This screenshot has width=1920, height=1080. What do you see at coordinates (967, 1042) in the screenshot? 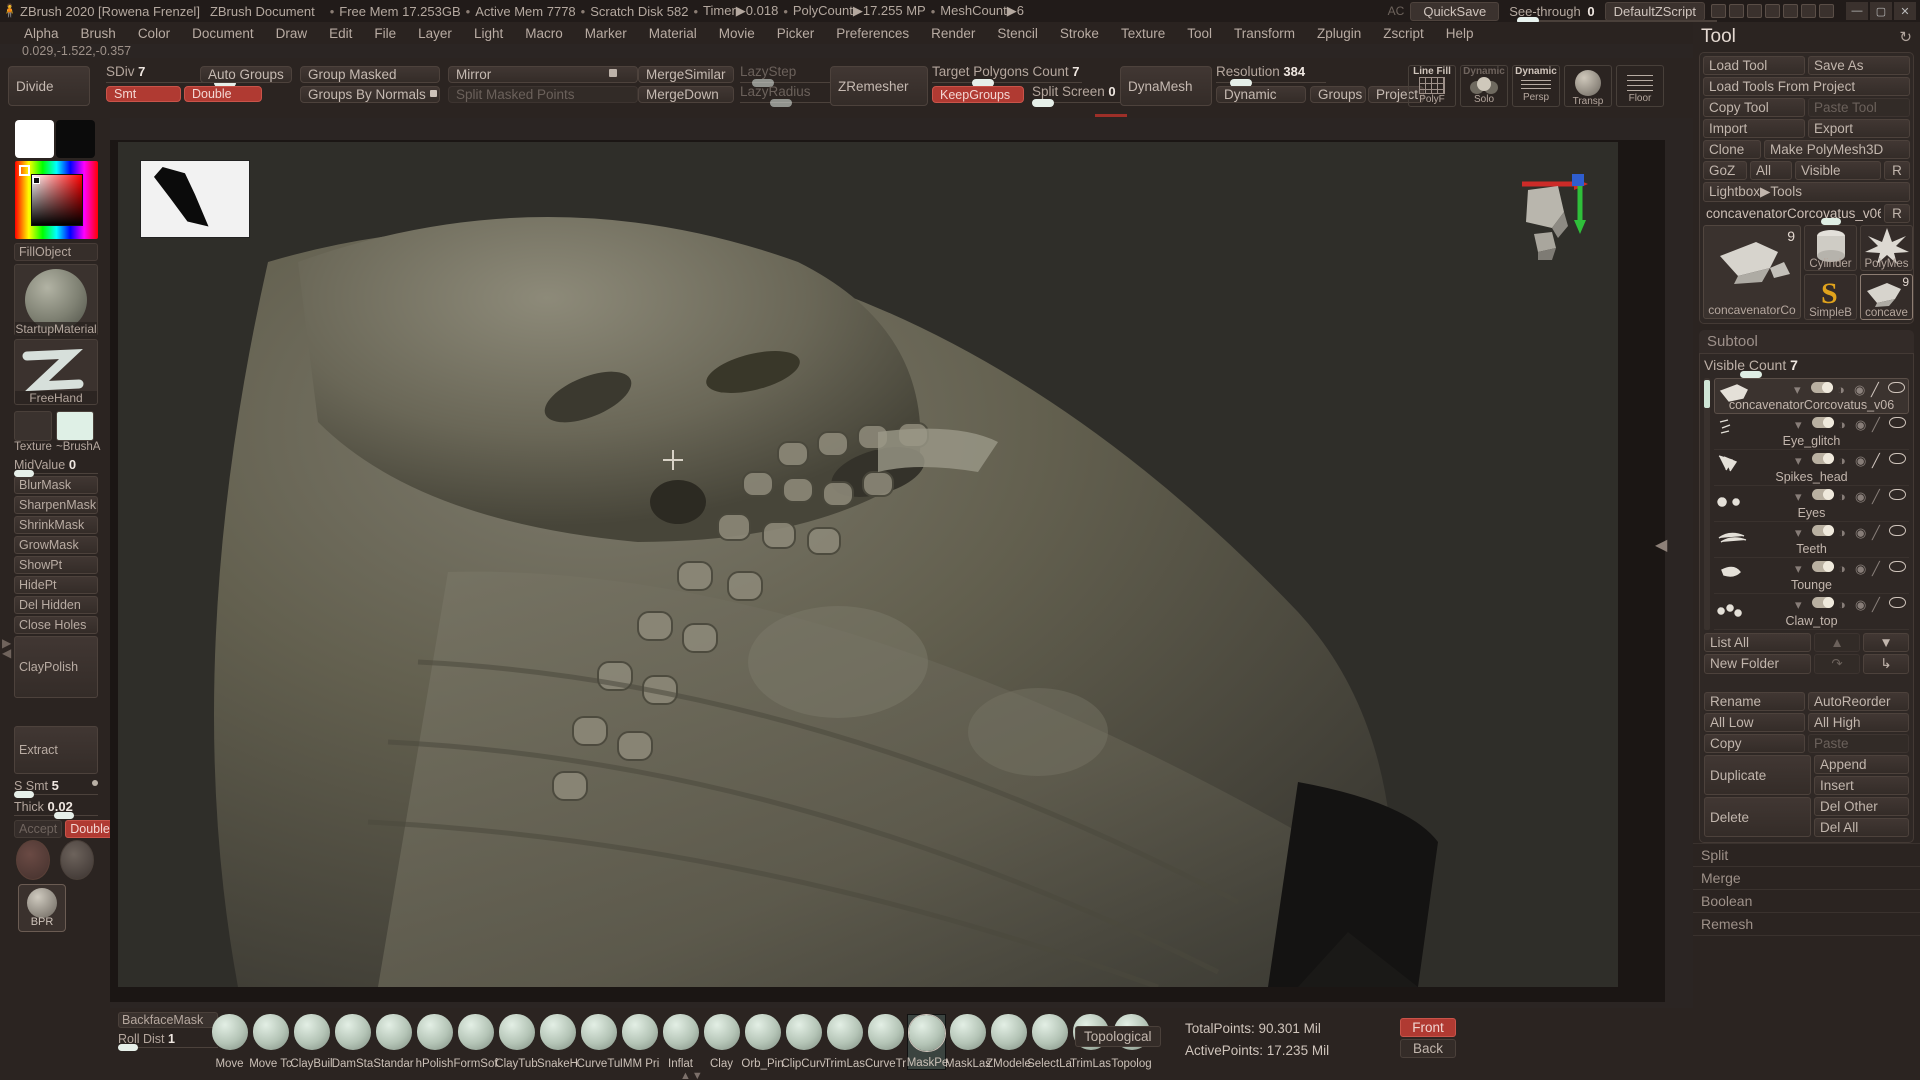
I see `brush-masklas: MaskLas` at bounding box center [967, 1042].